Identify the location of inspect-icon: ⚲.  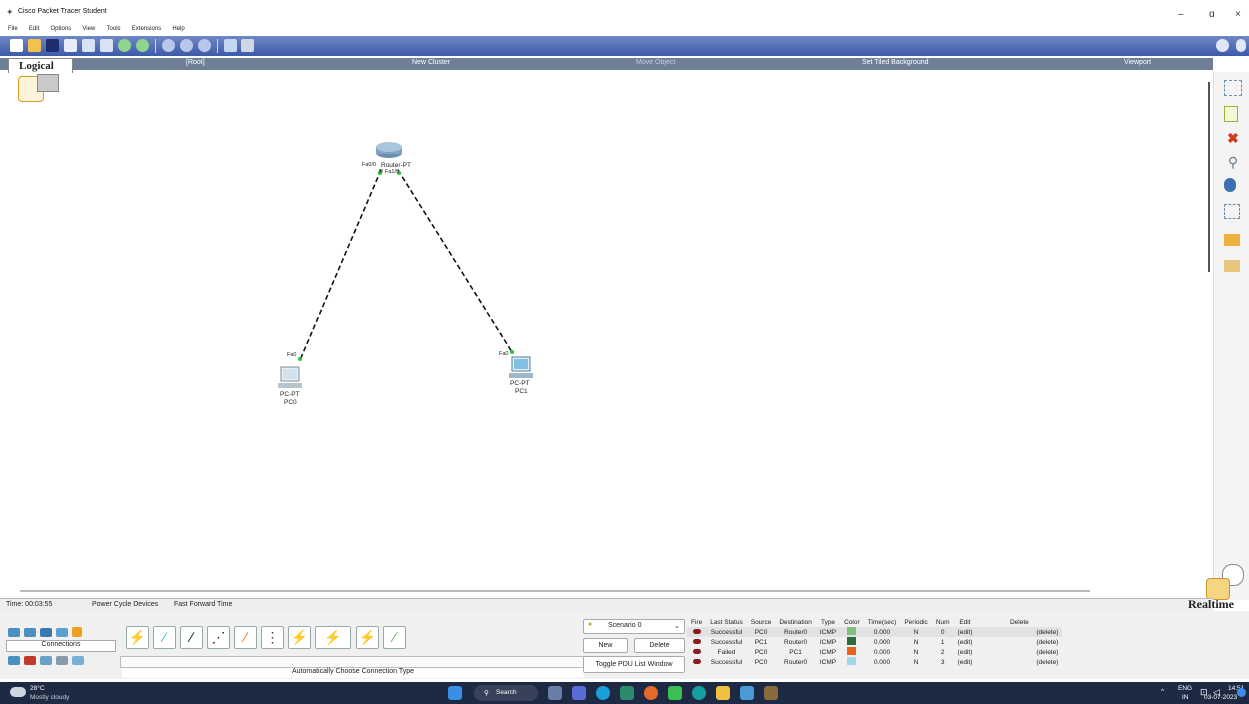
(1233, 162).